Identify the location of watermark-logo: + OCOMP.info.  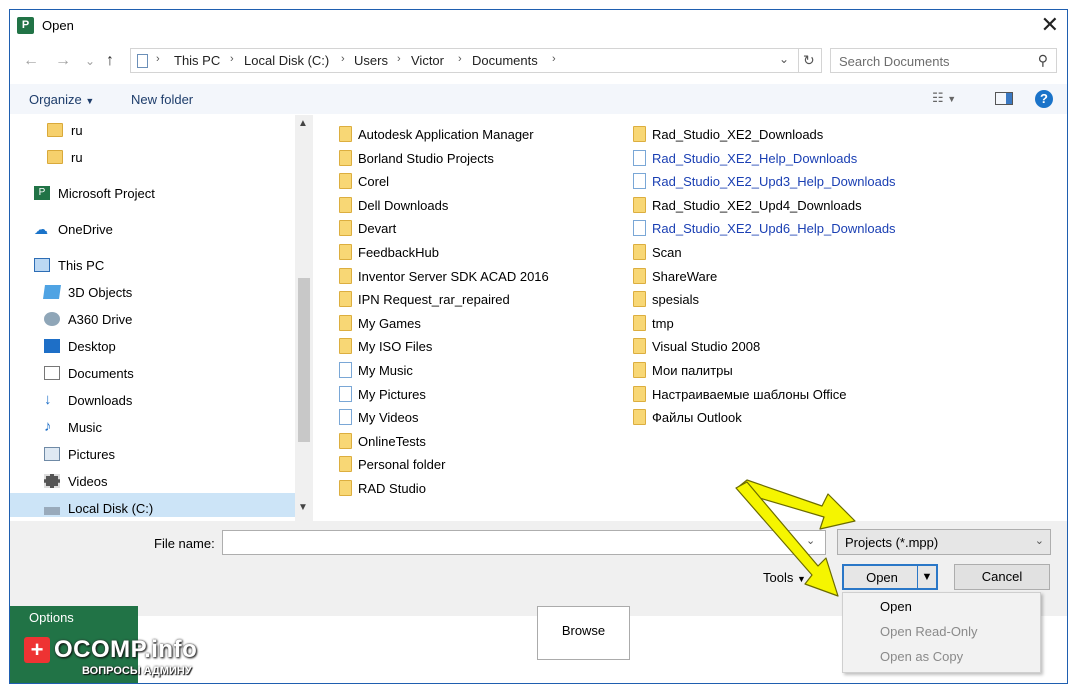
(110, 650).